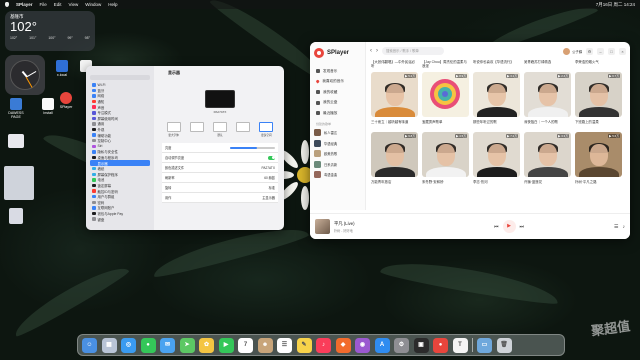 The image size is (640, 360). What do you see at coordinates (394, 154) in the screenshot?
I see `playlist-card: ▶ 9.8万` at bounding box center [394, 154].